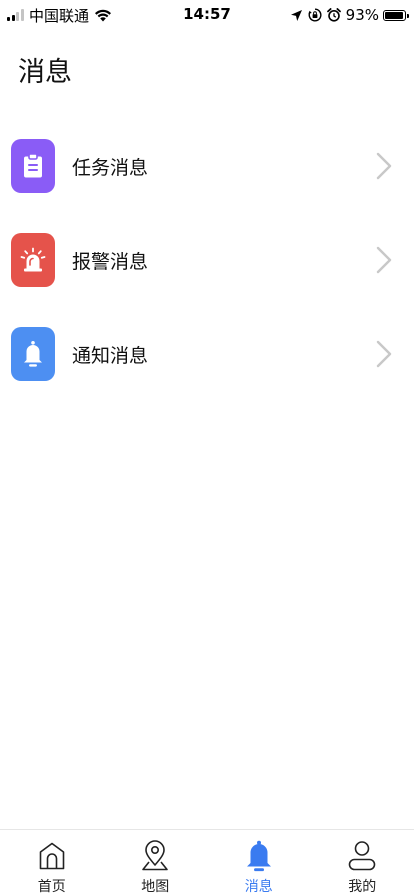  I want to click on tab-home: 首页, so click(52, 863).